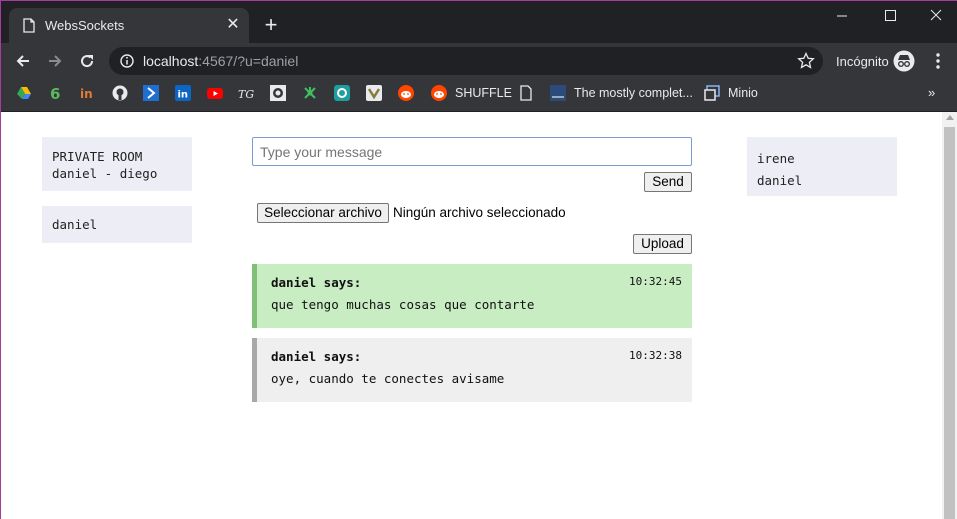  Describe the element at coordinates (712, 93) in the screenshot. I see `minio-icon` at that location.